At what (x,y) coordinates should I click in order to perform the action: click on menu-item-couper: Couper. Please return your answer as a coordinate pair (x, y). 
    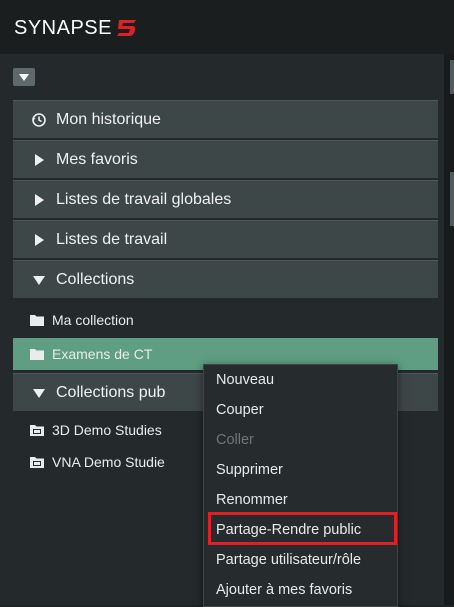
    Looking at the image, I should click on (300, 410).